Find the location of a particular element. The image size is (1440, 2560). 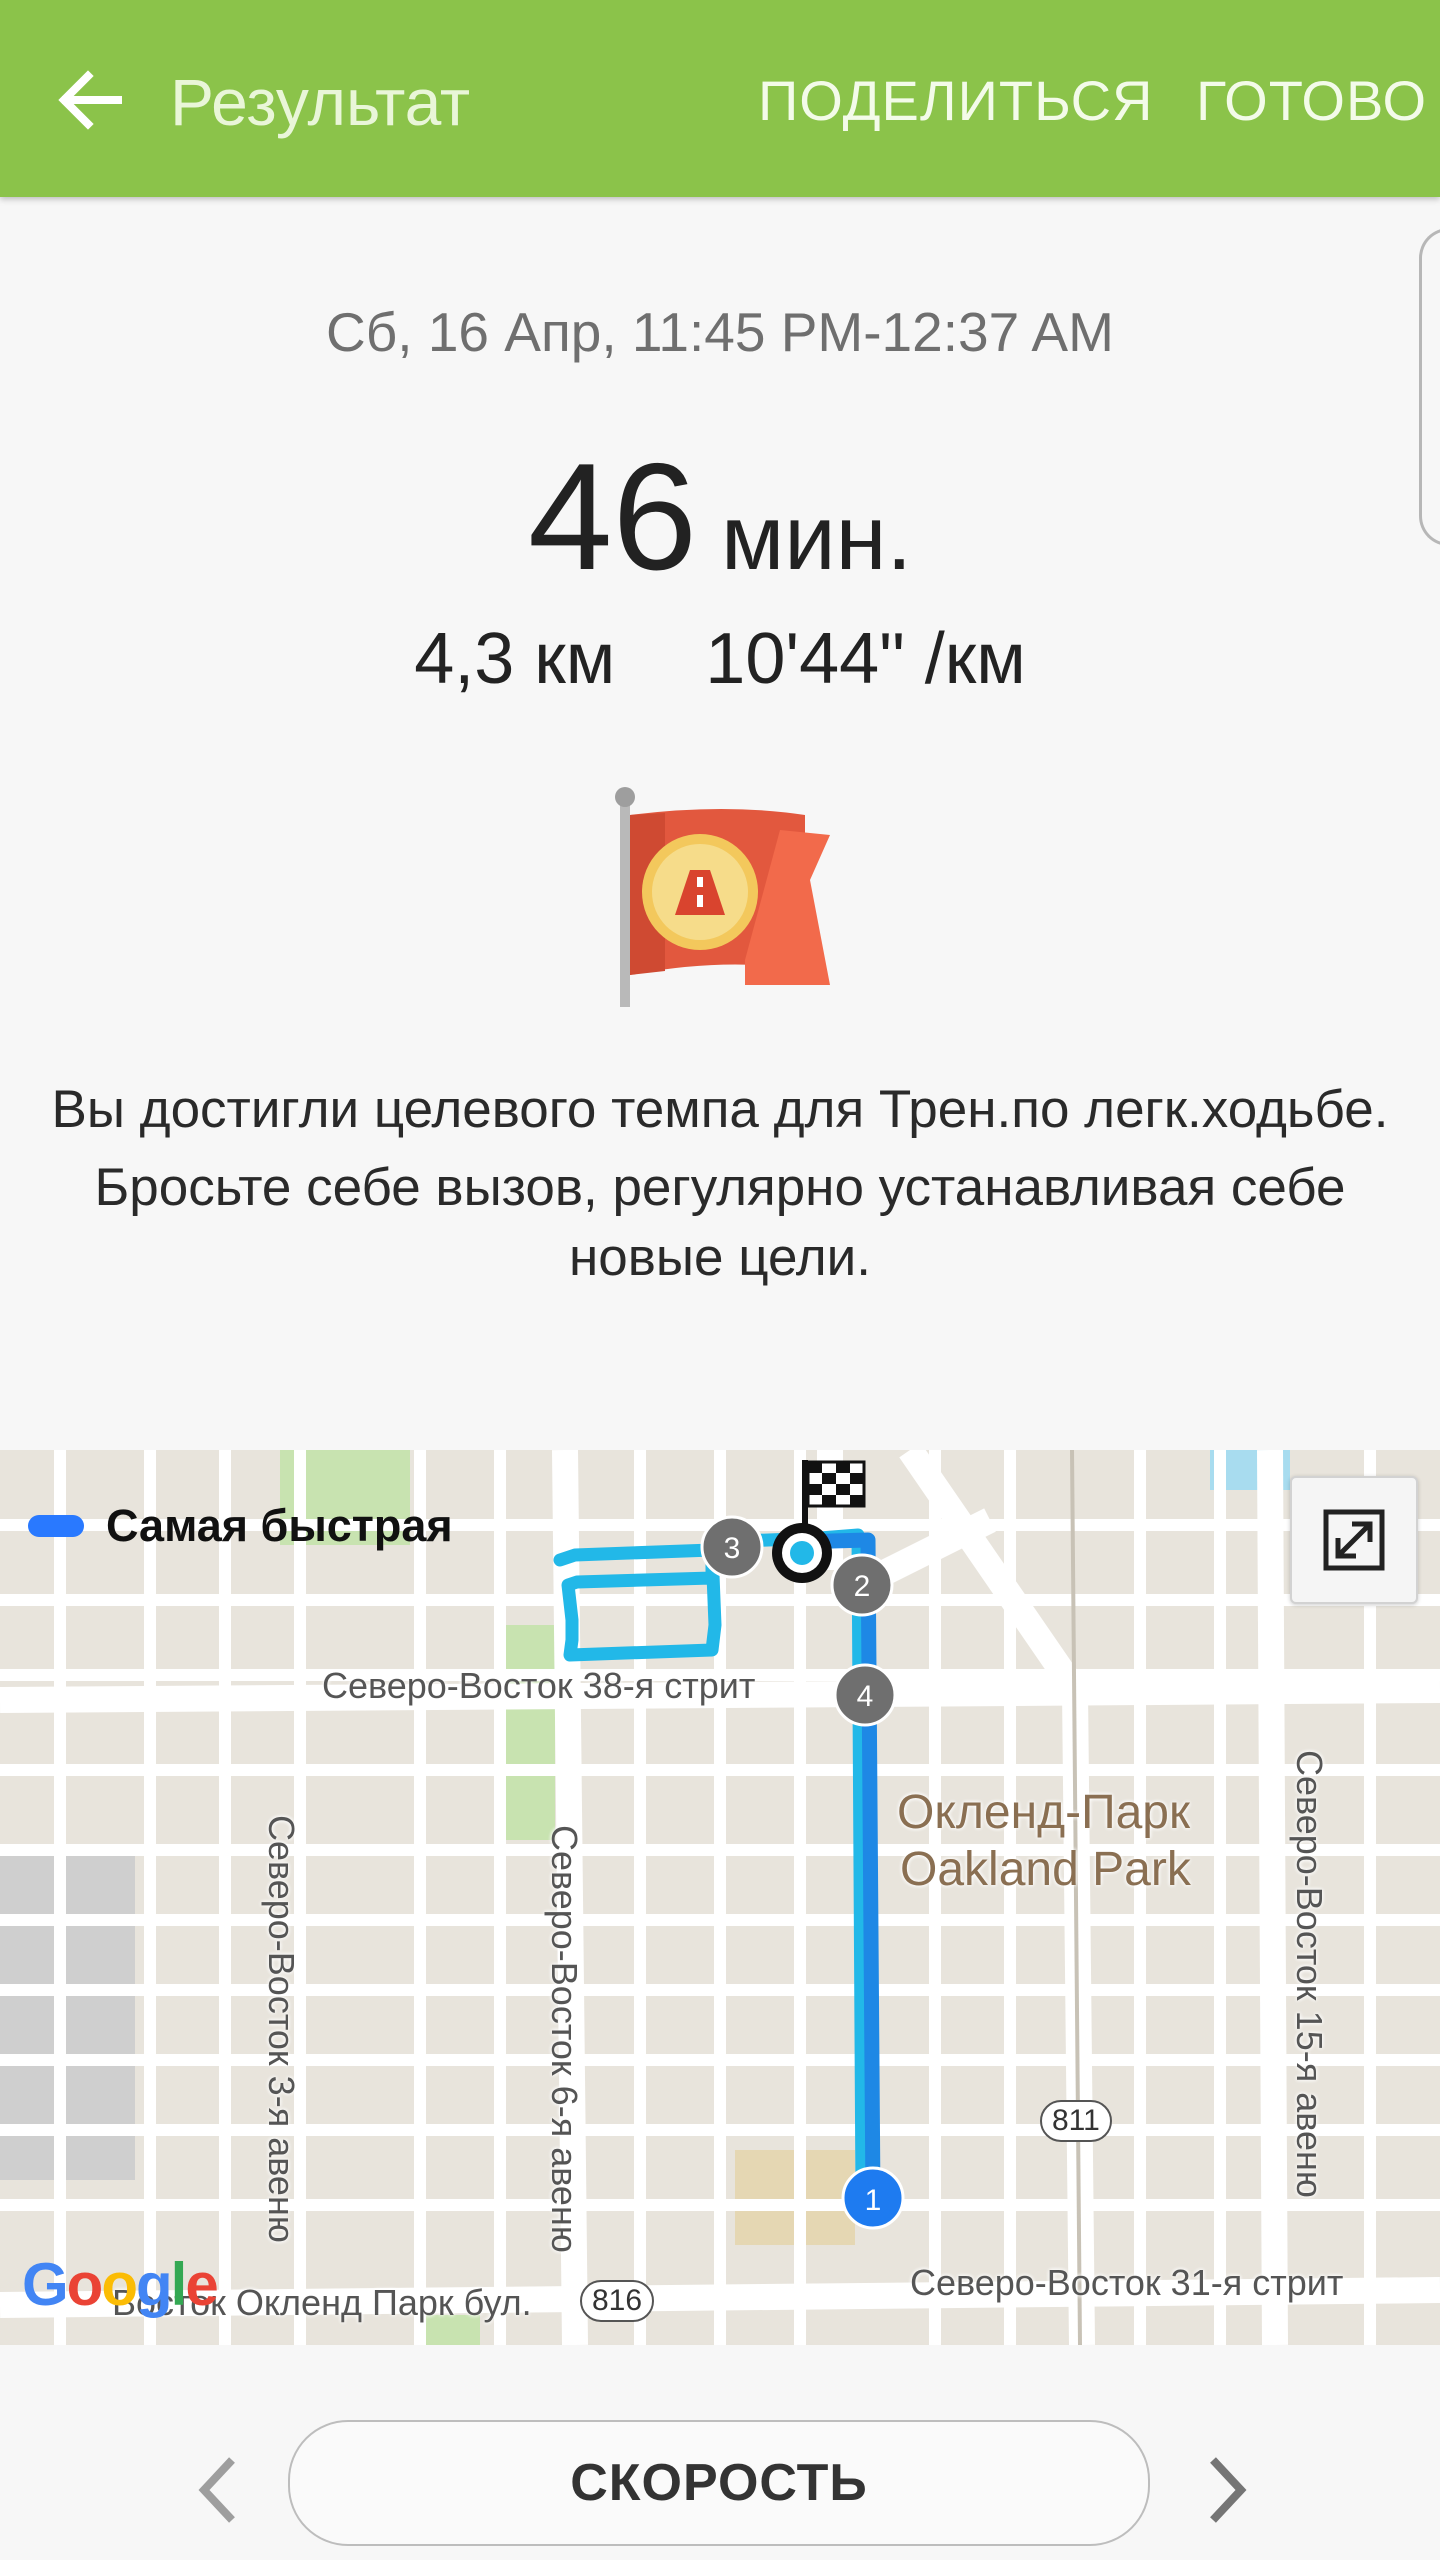

route-marker-4-label: 4 is located at coordinates (865, 1696).